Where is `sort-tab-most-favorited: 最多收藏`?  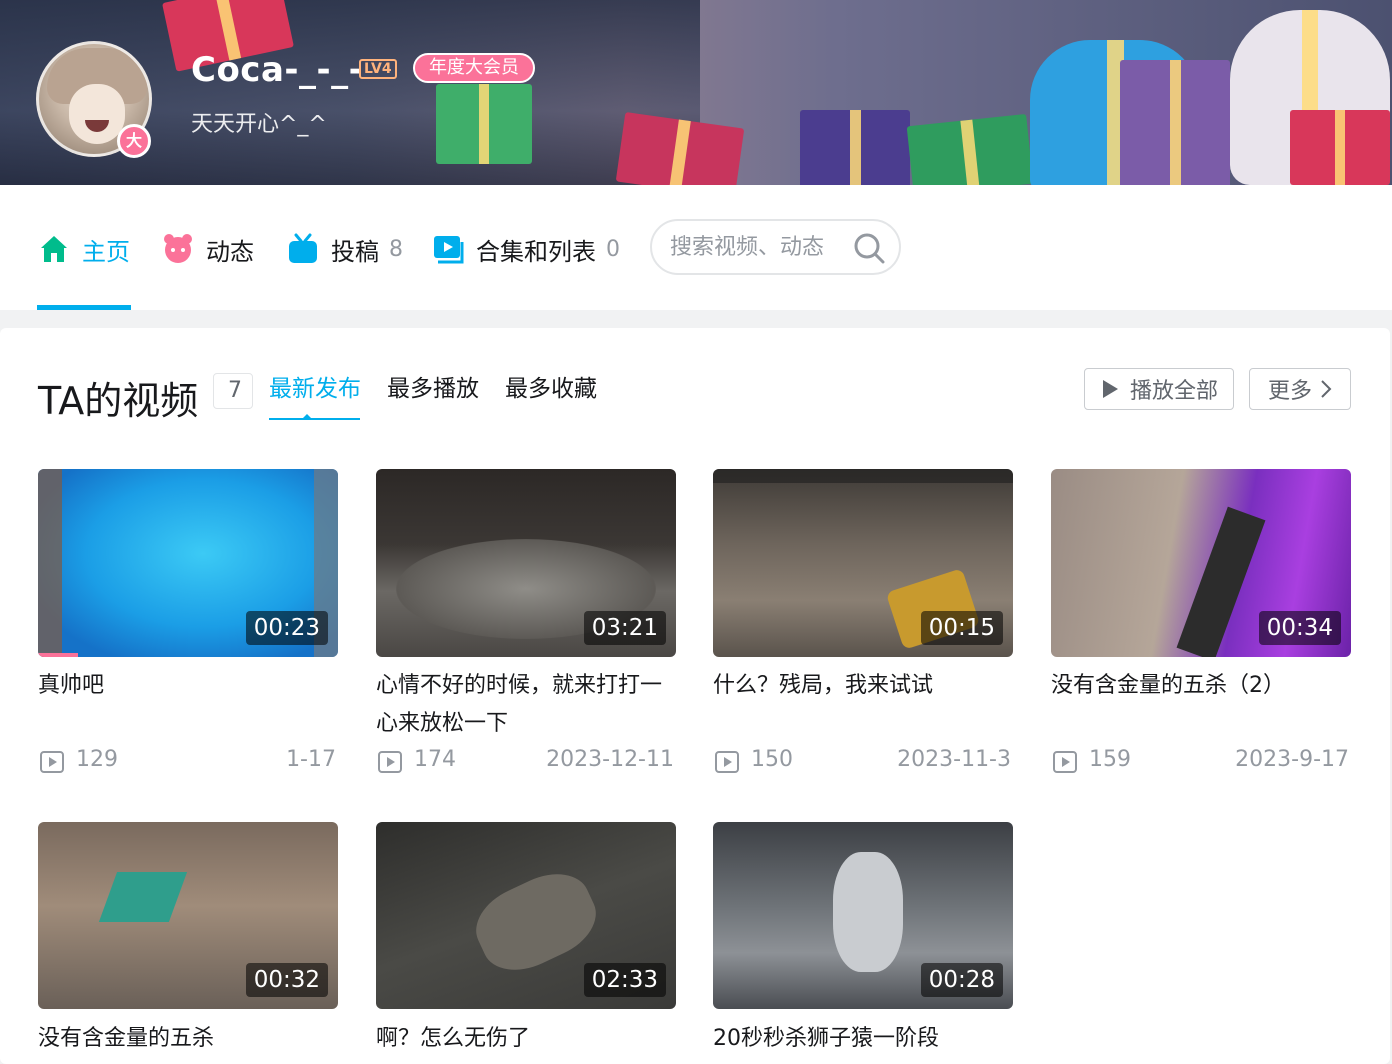
sort-tab-most-favorited: 最多收藏 is located at coordinates (551, 392).